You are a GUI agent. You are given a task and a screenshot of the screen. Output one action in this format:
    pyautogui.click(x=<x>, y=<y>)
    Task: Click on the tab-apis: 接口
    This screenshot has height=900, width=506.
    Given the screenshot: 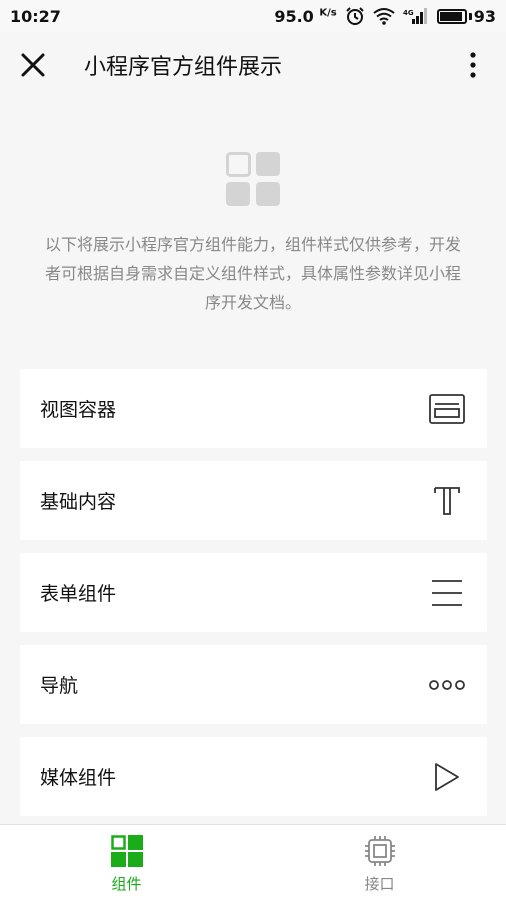 What is the action you would take?
    pyautogui.click(x=379, y=862)
    